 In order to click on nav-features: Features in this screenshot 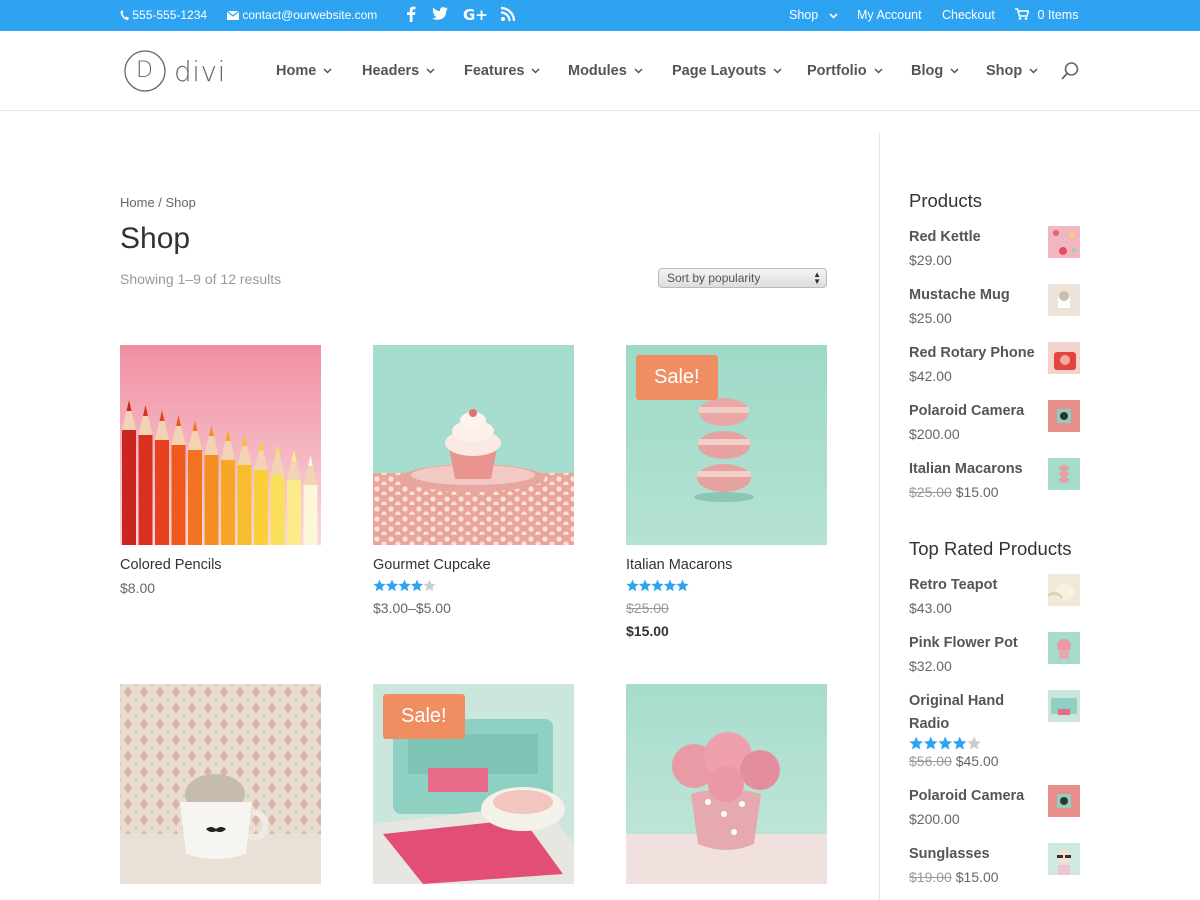, I will do `click(502, 71)`.